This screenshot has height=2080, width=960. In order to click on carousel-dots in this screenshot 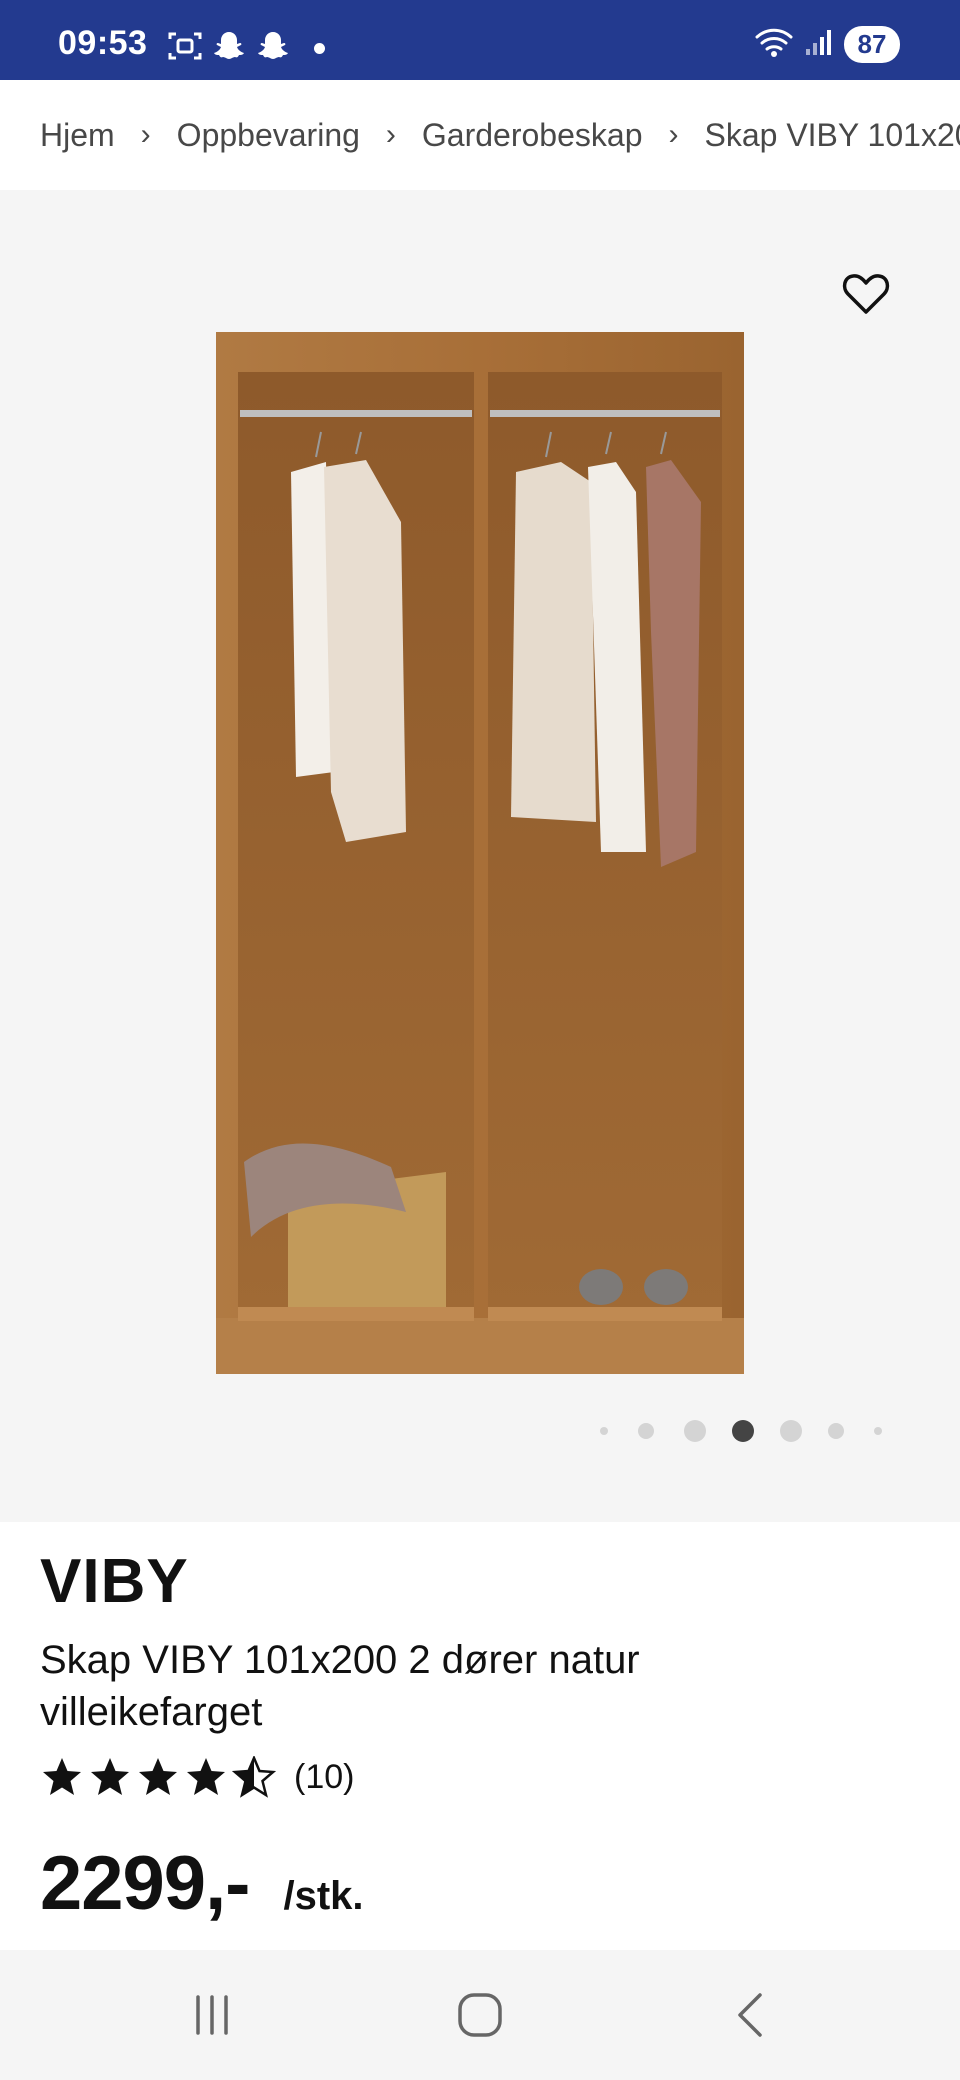, I will do `click(741, 1431)`.